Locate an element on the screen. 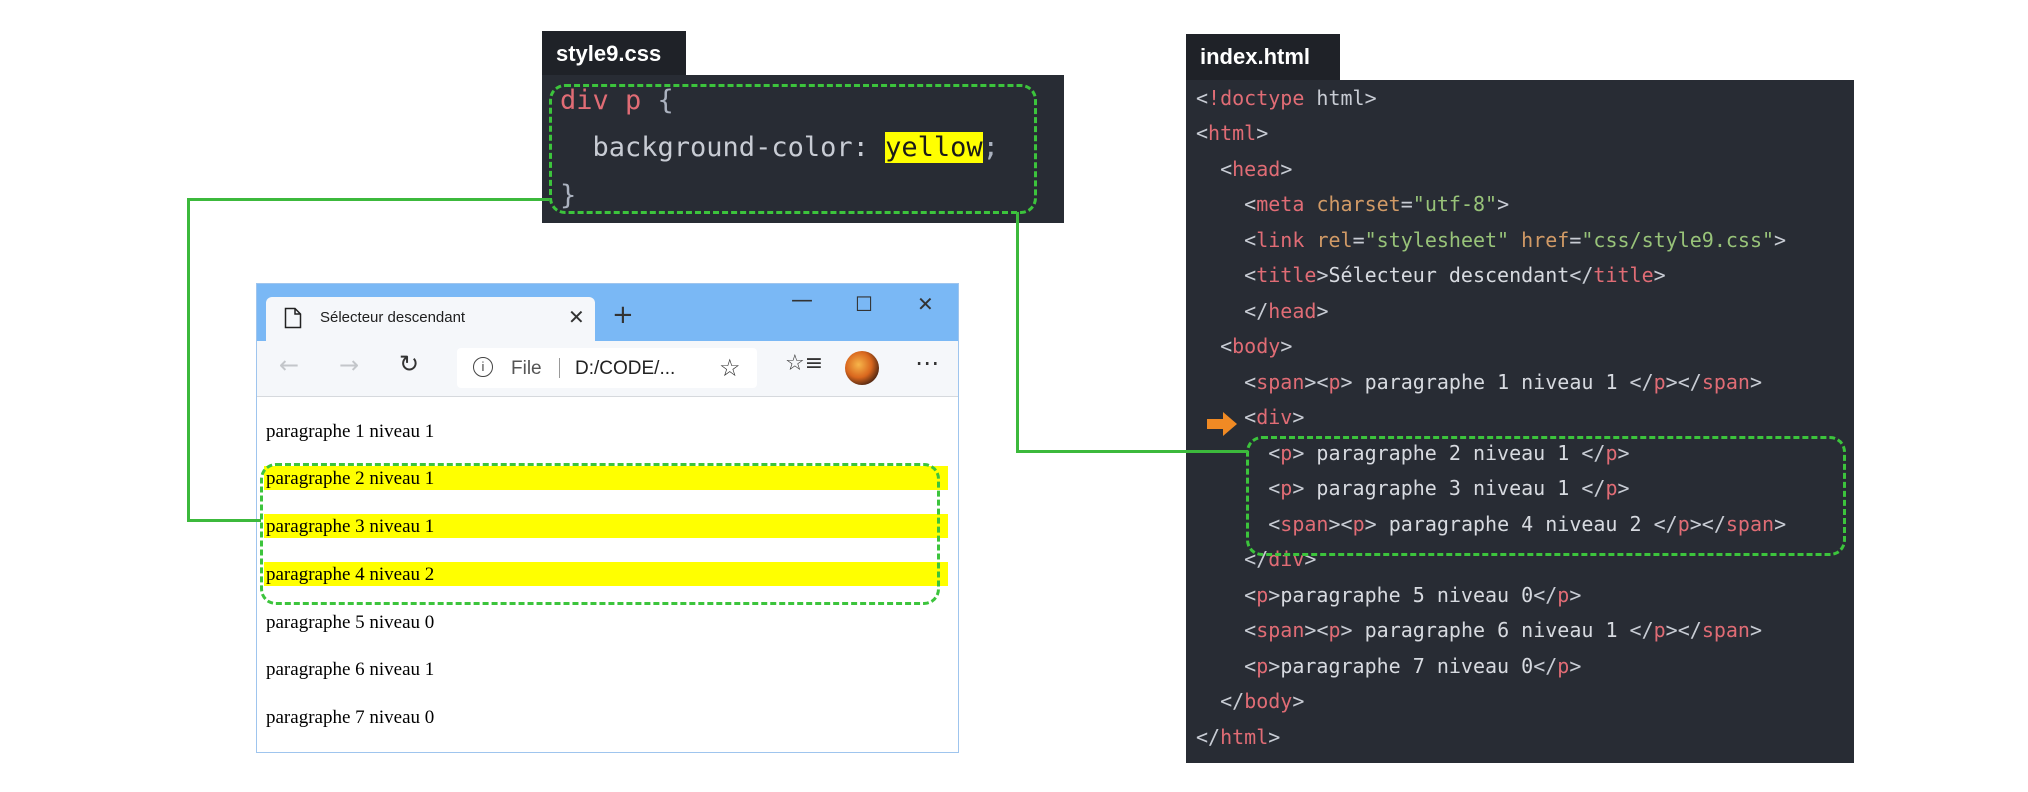 This screenshot has height=792, width=2028. html-line-2-text: <html> is located at coordinates (1232, 133).